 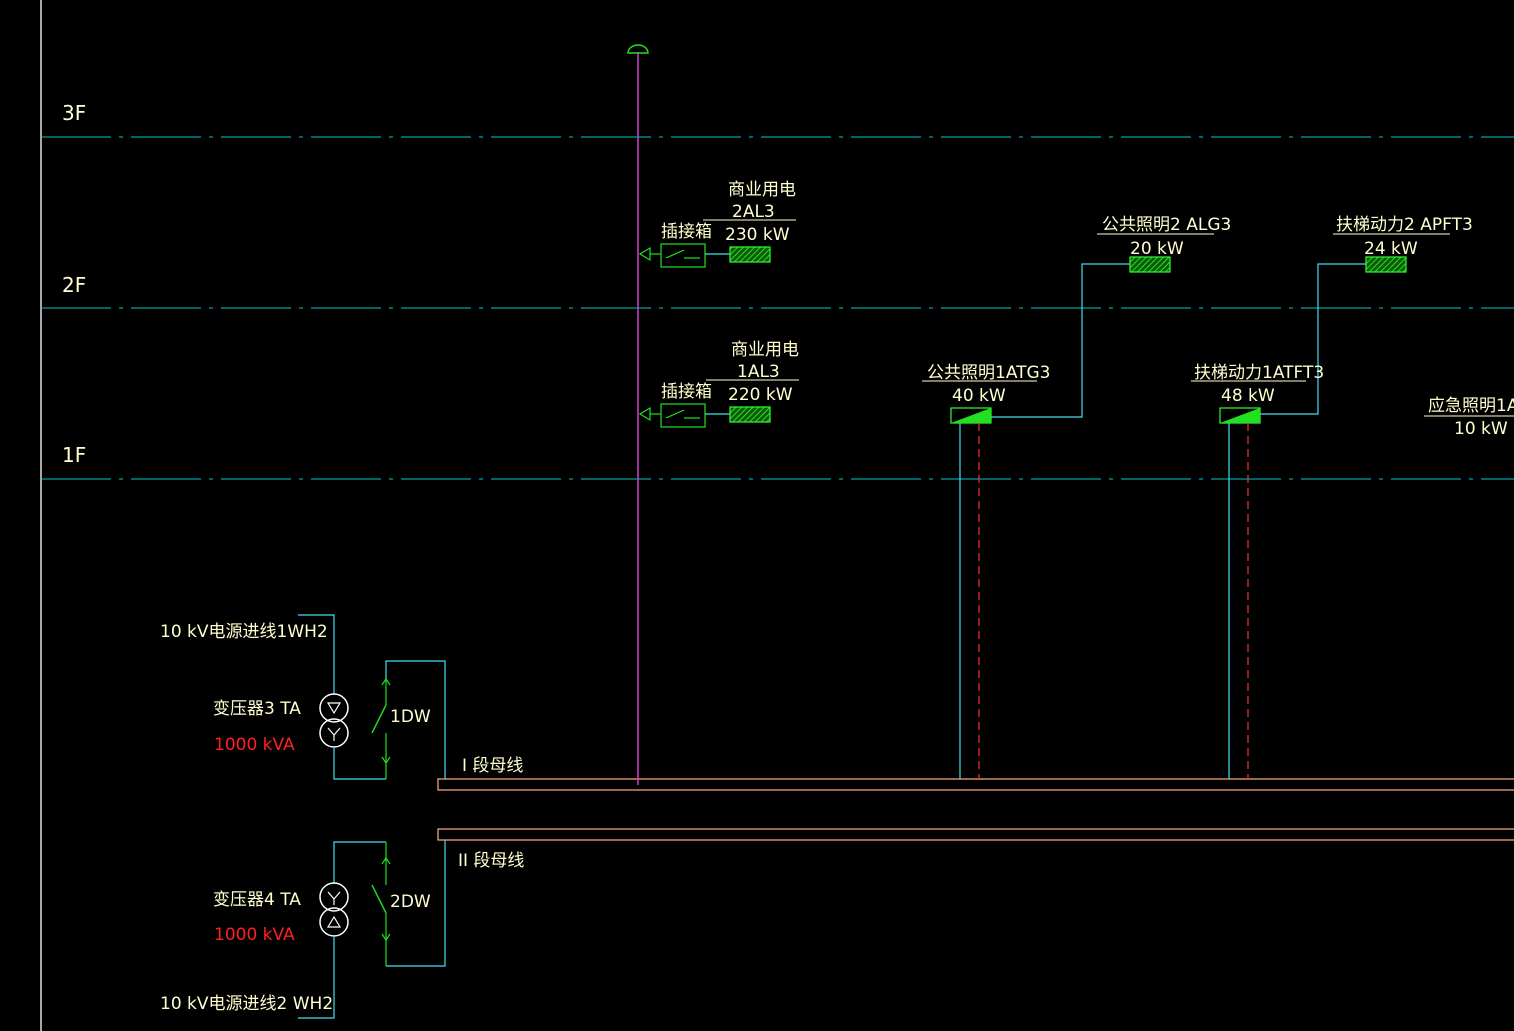 I want to click on load-1al3-code: 1AL3, so click(x=758, y=372).